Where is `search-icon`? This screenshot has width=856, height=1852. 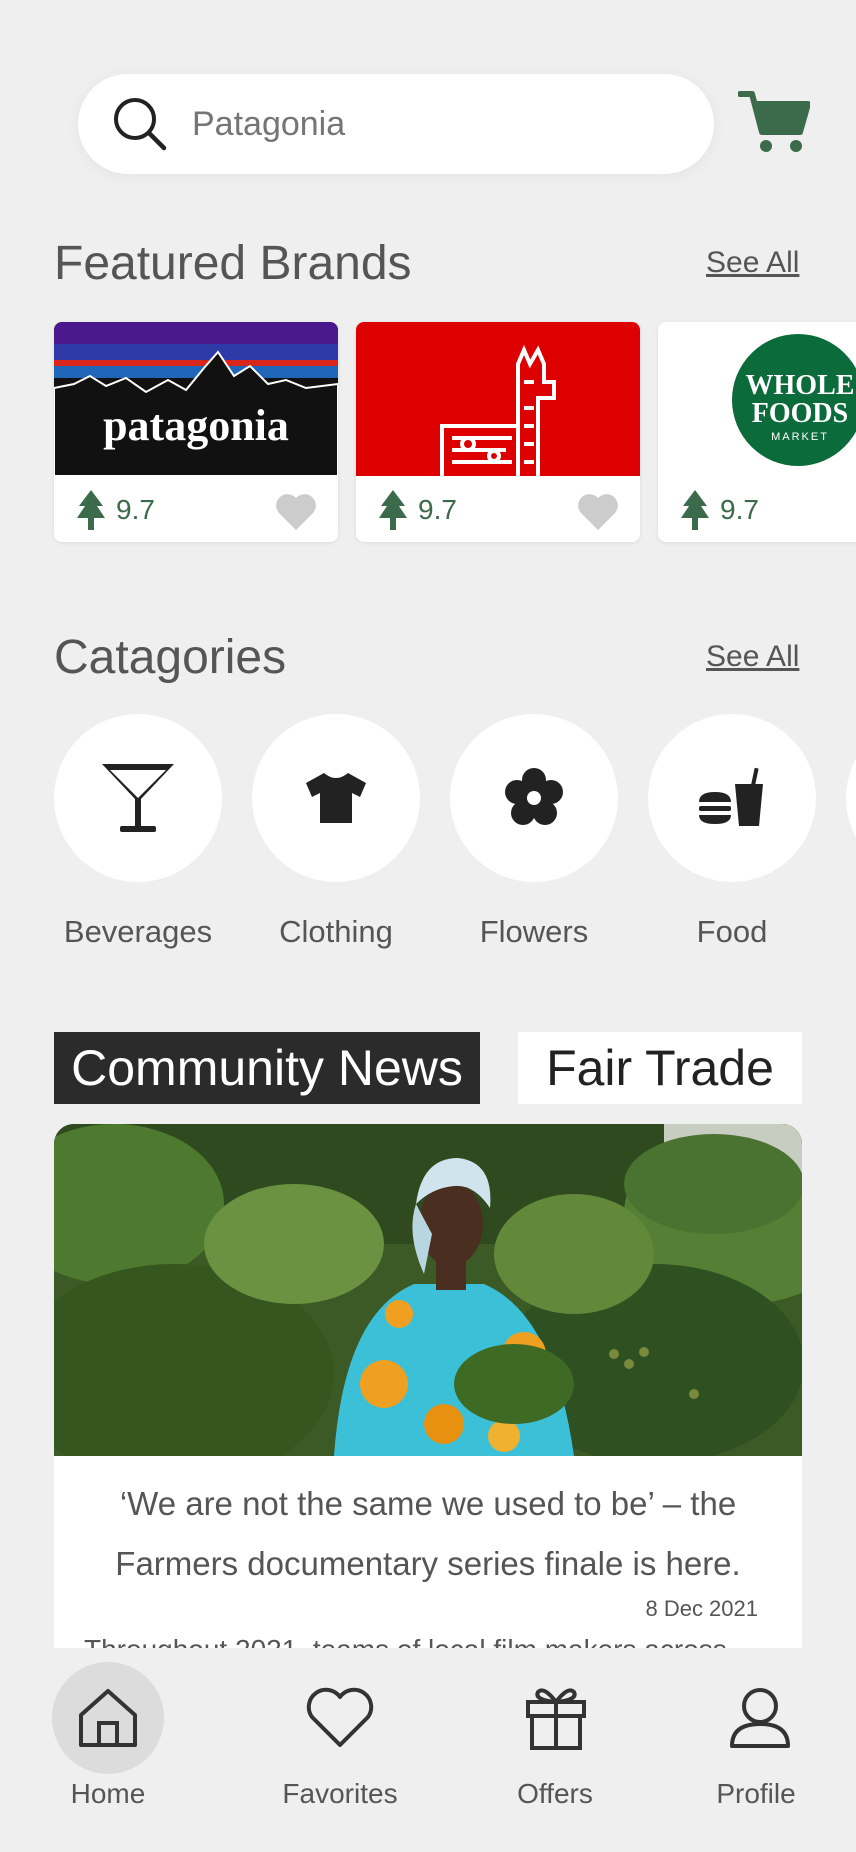 search-icon is located at coordinates (140, 124).